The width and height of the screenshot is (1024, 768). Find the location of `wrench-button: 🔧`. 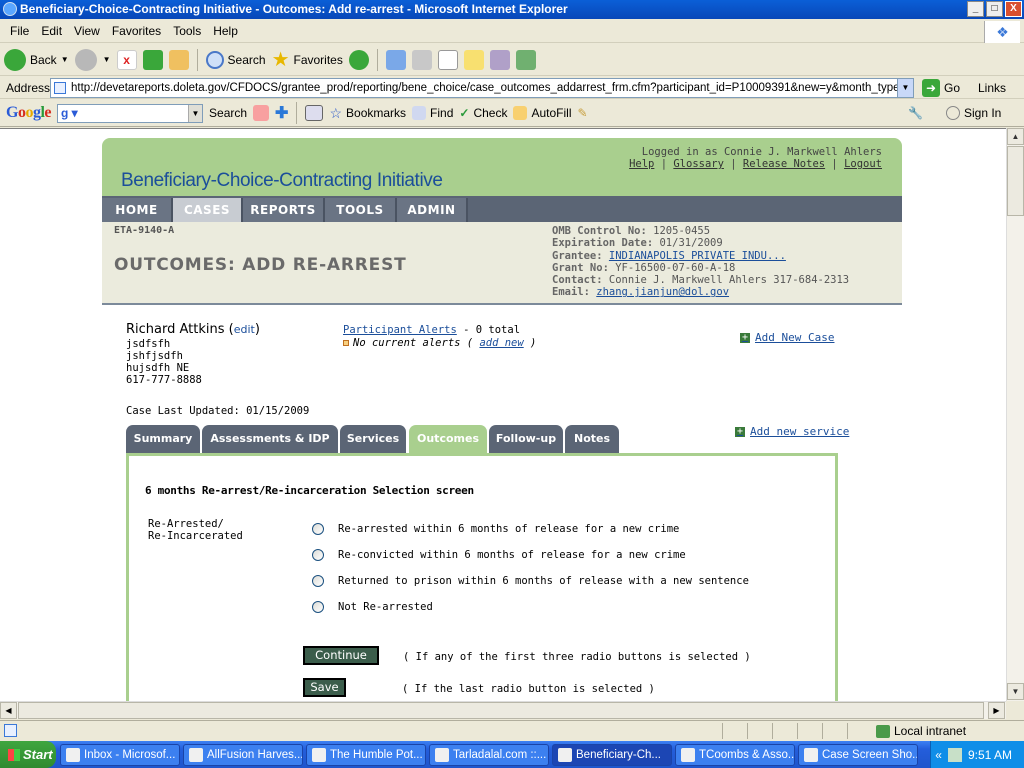

wrench-button: 🔧 is located at coordinates (915, 113).